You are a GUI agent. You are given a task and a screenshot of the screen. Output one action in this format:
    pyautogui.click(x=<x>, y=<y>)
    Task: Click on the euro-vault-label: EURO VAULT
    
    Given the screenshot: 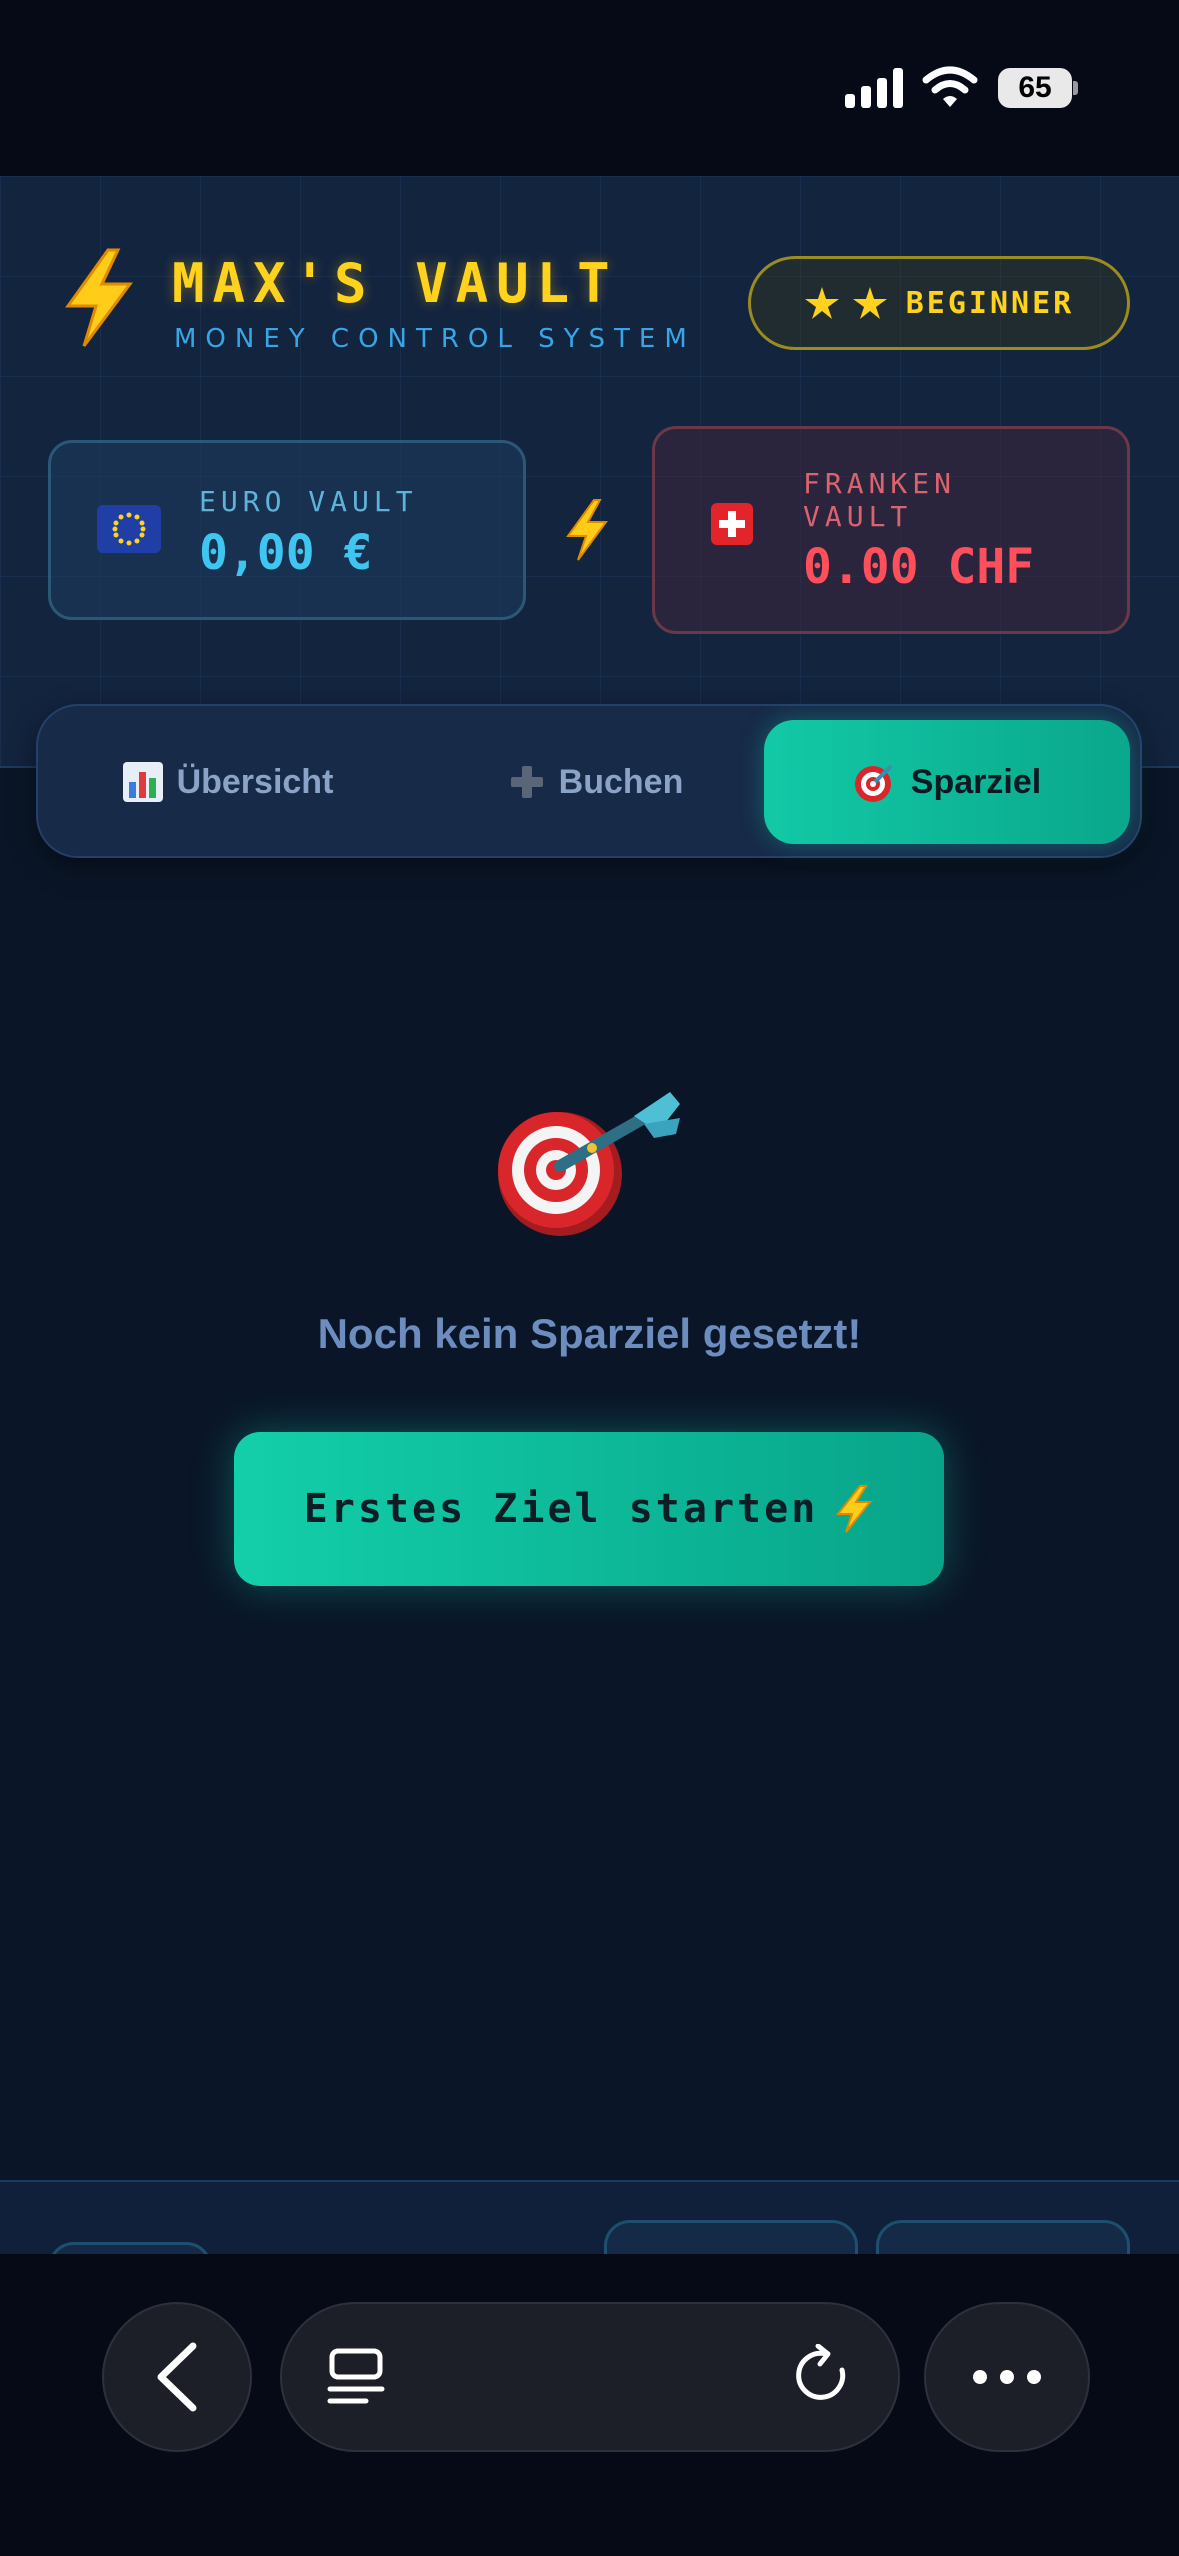 What is the action you would take?
    pyautogui.click(x=308, y=501)
    